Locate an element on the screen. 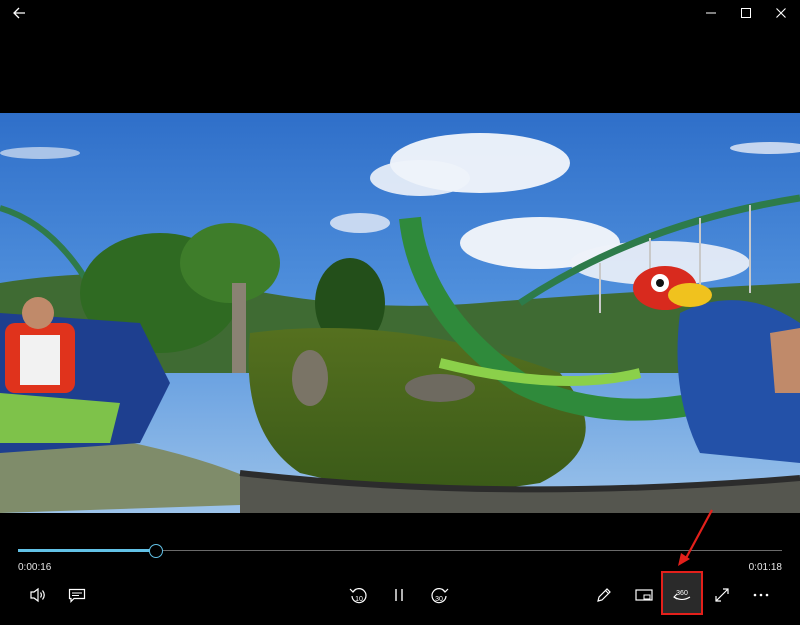 Image resolution: width=800 pixels, height=625 pixels. mini-view-button is located at coordinates (644, 595).